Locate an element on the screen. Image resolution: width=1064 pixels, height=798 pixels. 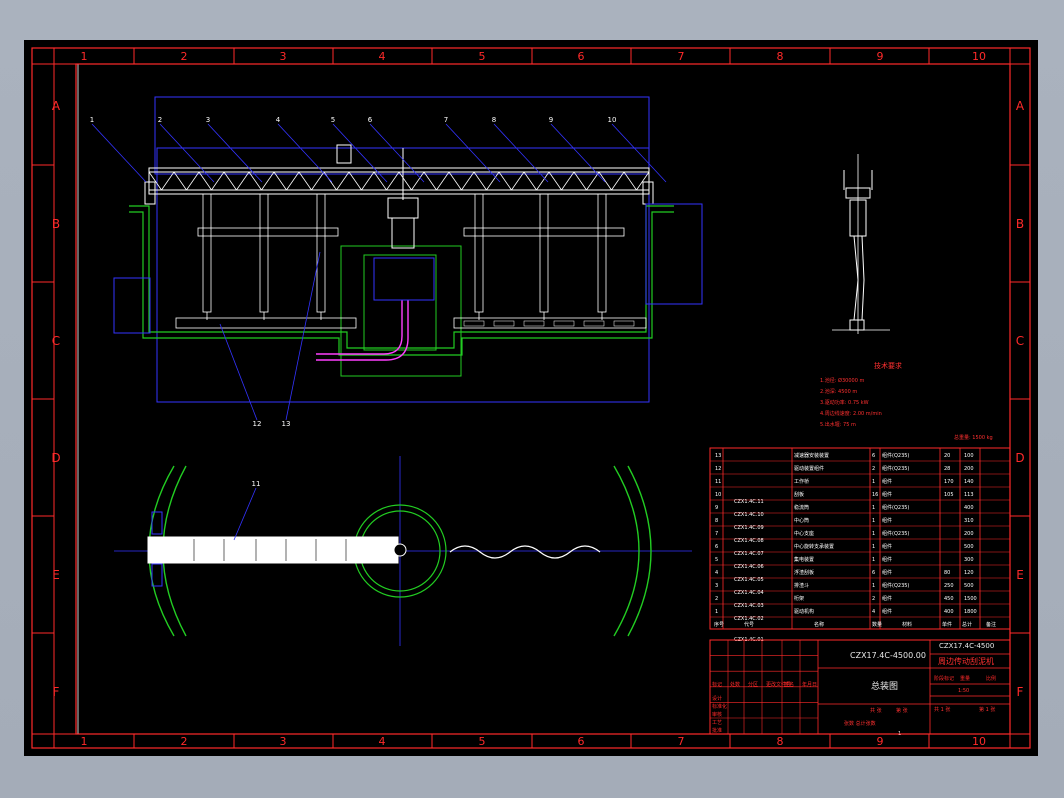
table-cell-w1: 250 is located at coordinates (949, 586).